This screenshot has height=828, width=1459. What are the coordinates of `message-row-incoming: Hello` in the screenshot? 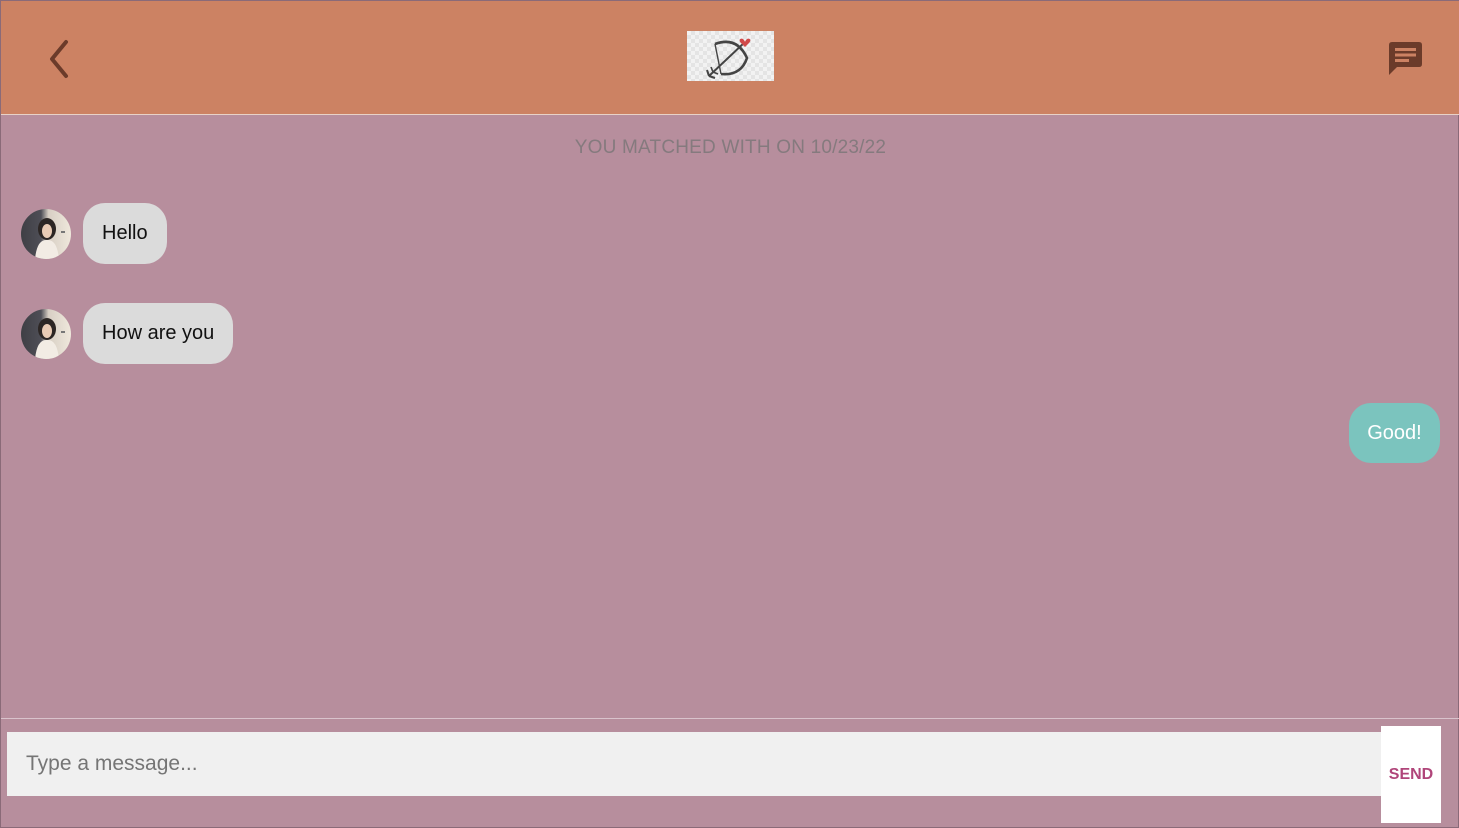 It's located at (94, 233).